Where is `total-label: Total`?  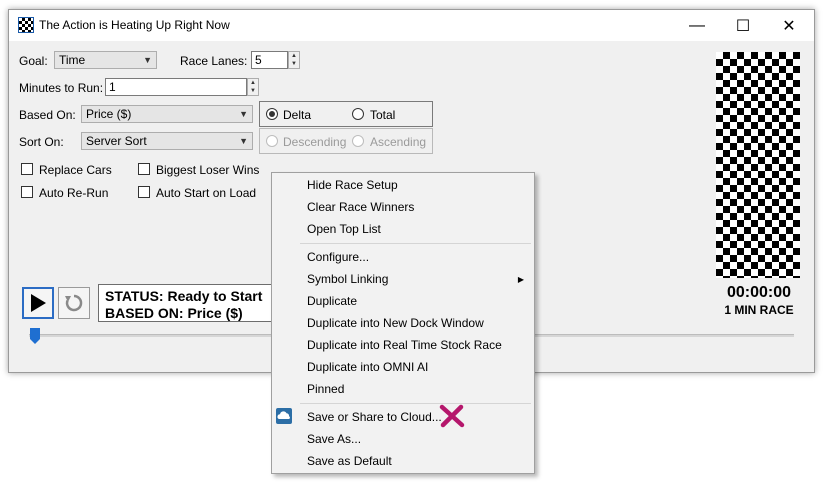 total-label: Total is located at coordinates (382, 115).